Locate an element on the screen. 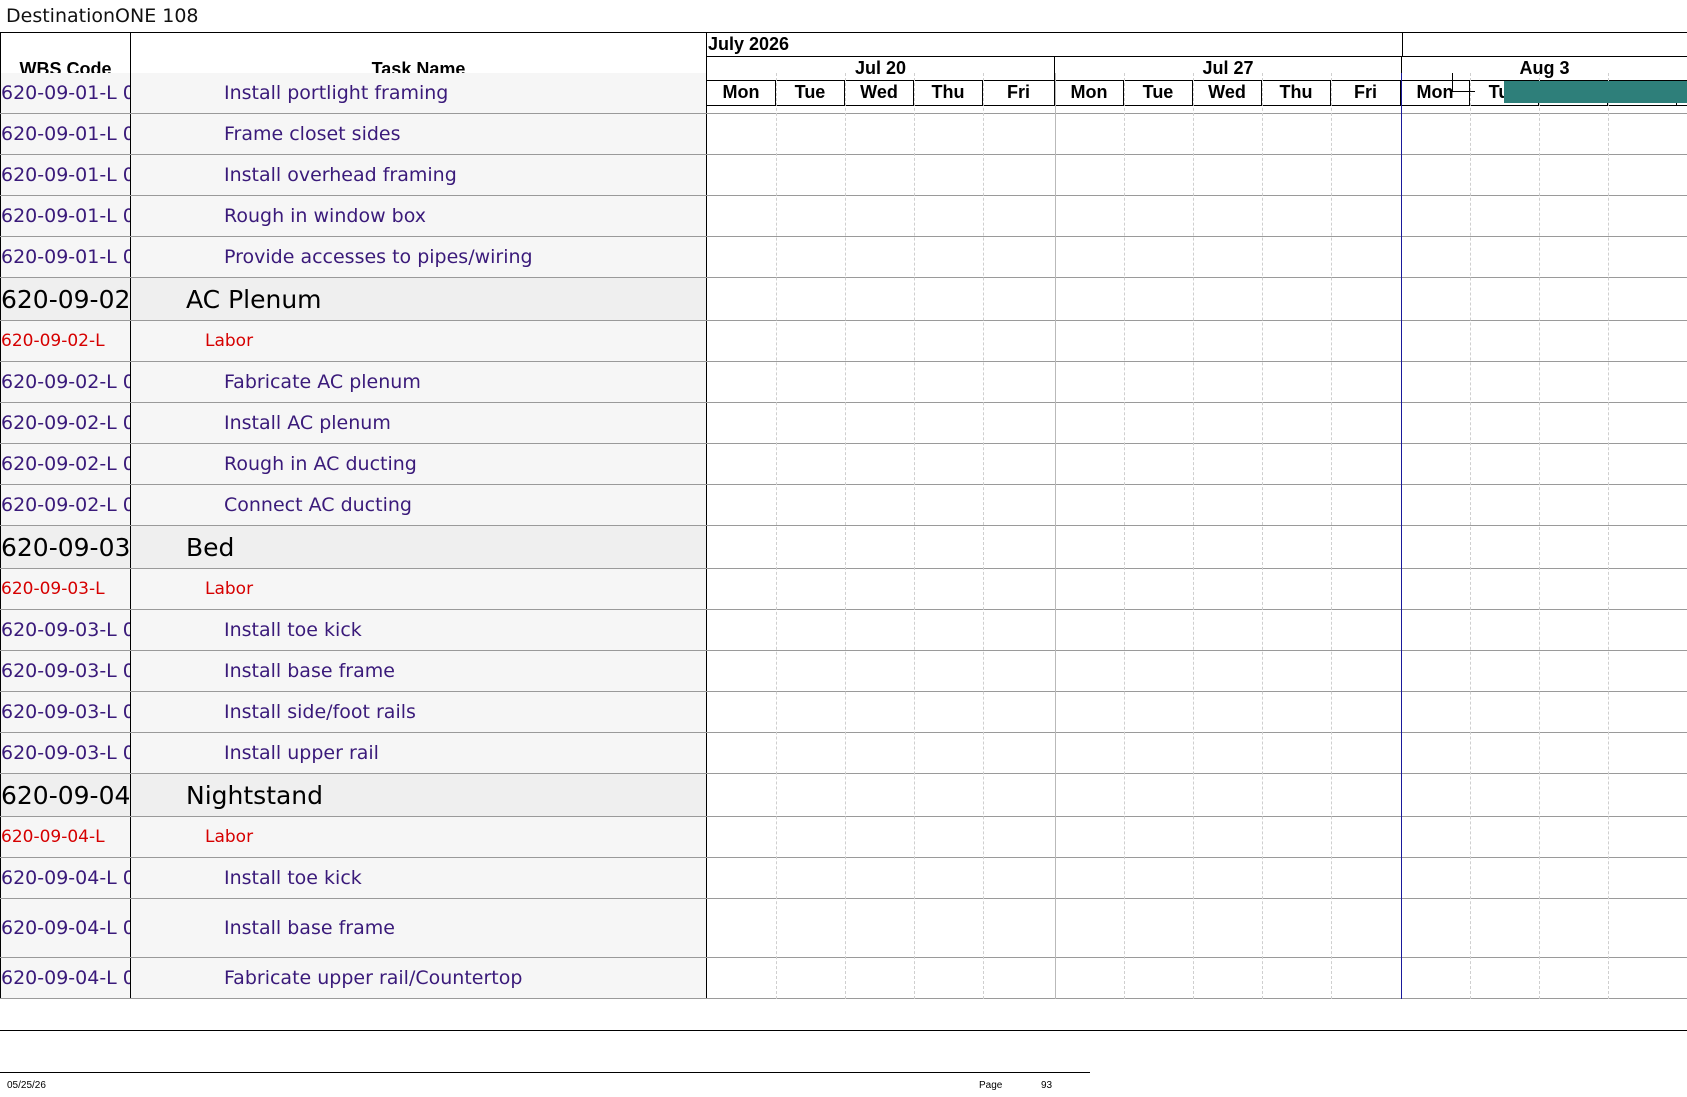 This screenshot has width=1687, height=1097. wbs-code: 620-09-04 is located at coordinates (65, 795).